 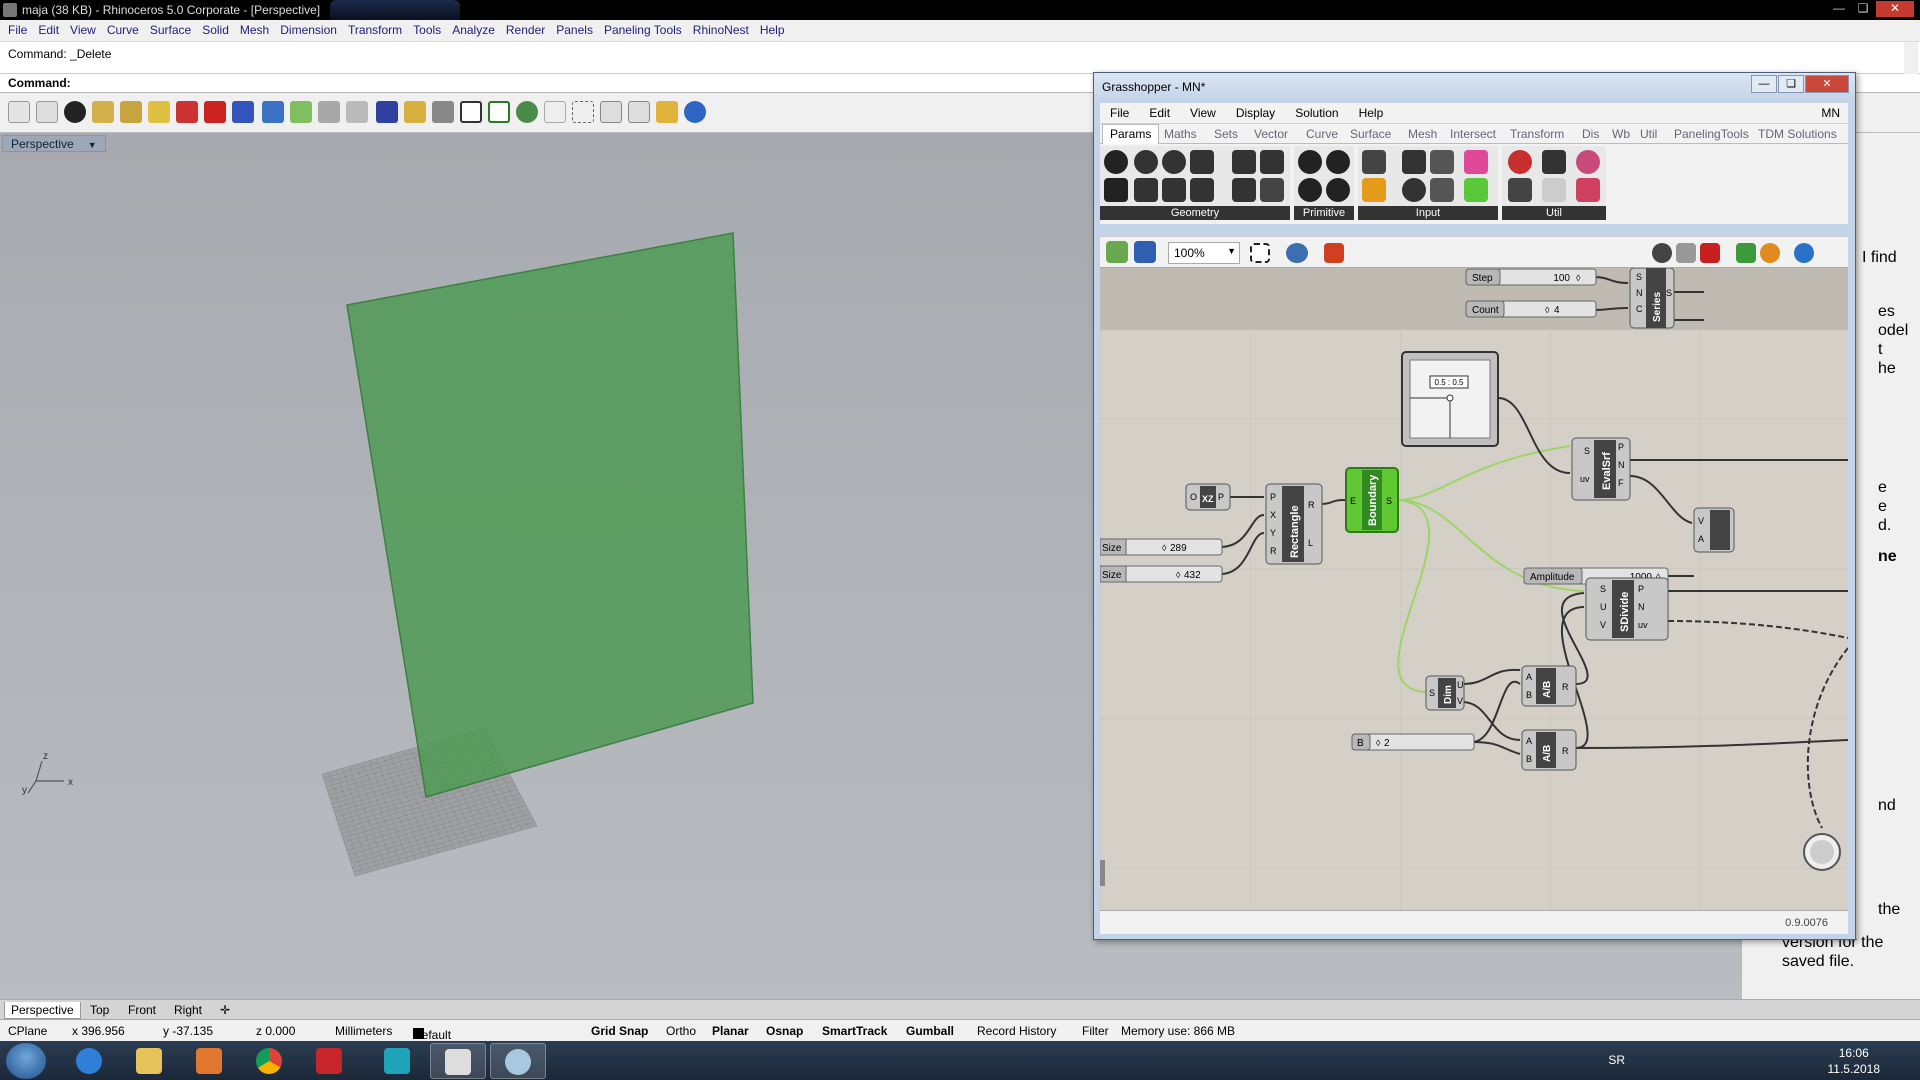 What do you see at coordinates (639, 112) in the screenshot?
I see `save-hpgl-icon` at bounding box center [639, 112].